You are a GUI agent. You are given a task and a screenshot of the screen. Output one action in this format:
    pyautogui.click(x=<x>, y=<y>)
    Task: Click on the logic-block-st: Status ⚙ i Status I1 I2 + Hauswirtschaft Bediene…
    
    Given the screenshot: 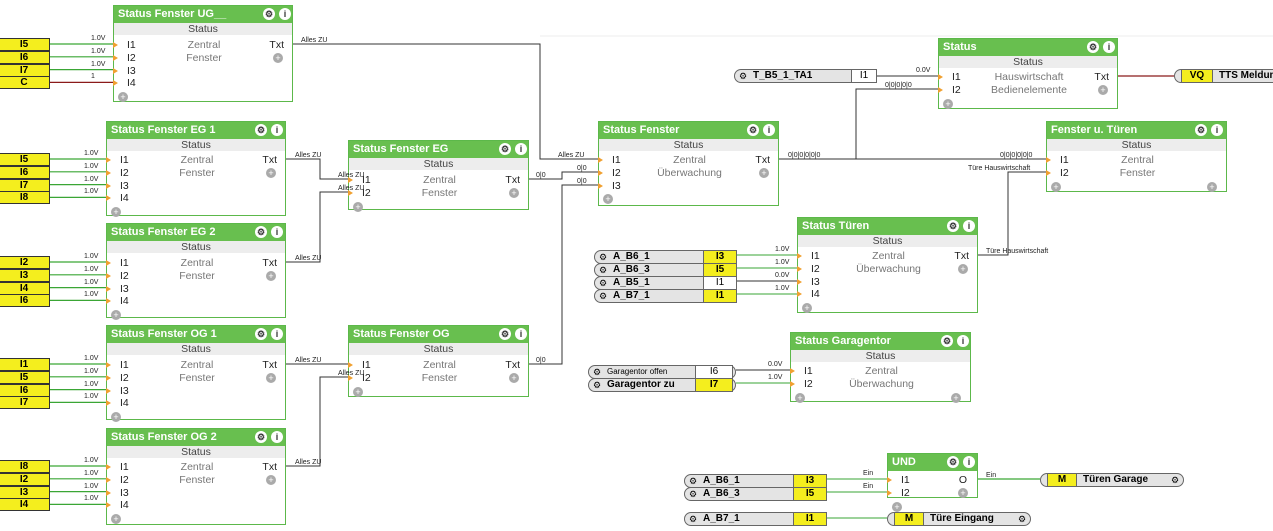 What is the action you would take?
    pyautogui.click(x=1028, y=73)
    